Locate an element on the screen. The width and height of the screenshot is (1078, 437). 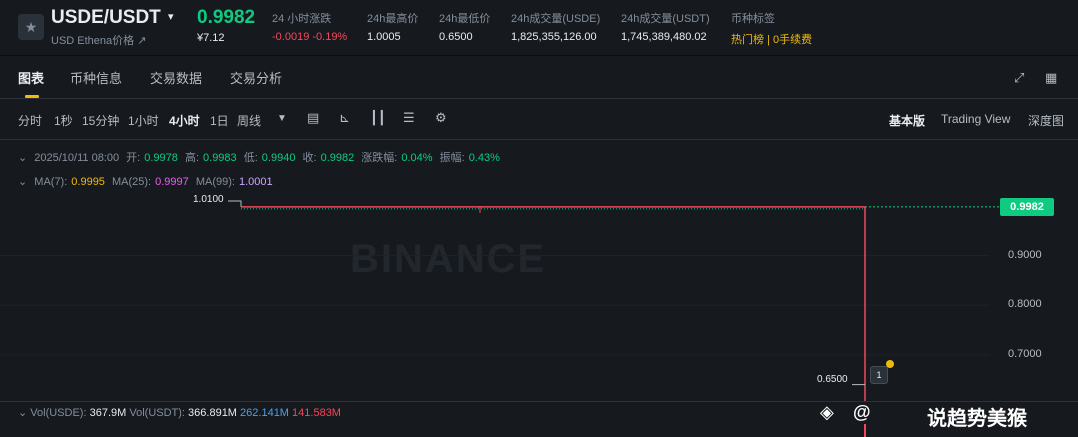
author-logo-icon: ◈ is located at coordinates (827, 412).